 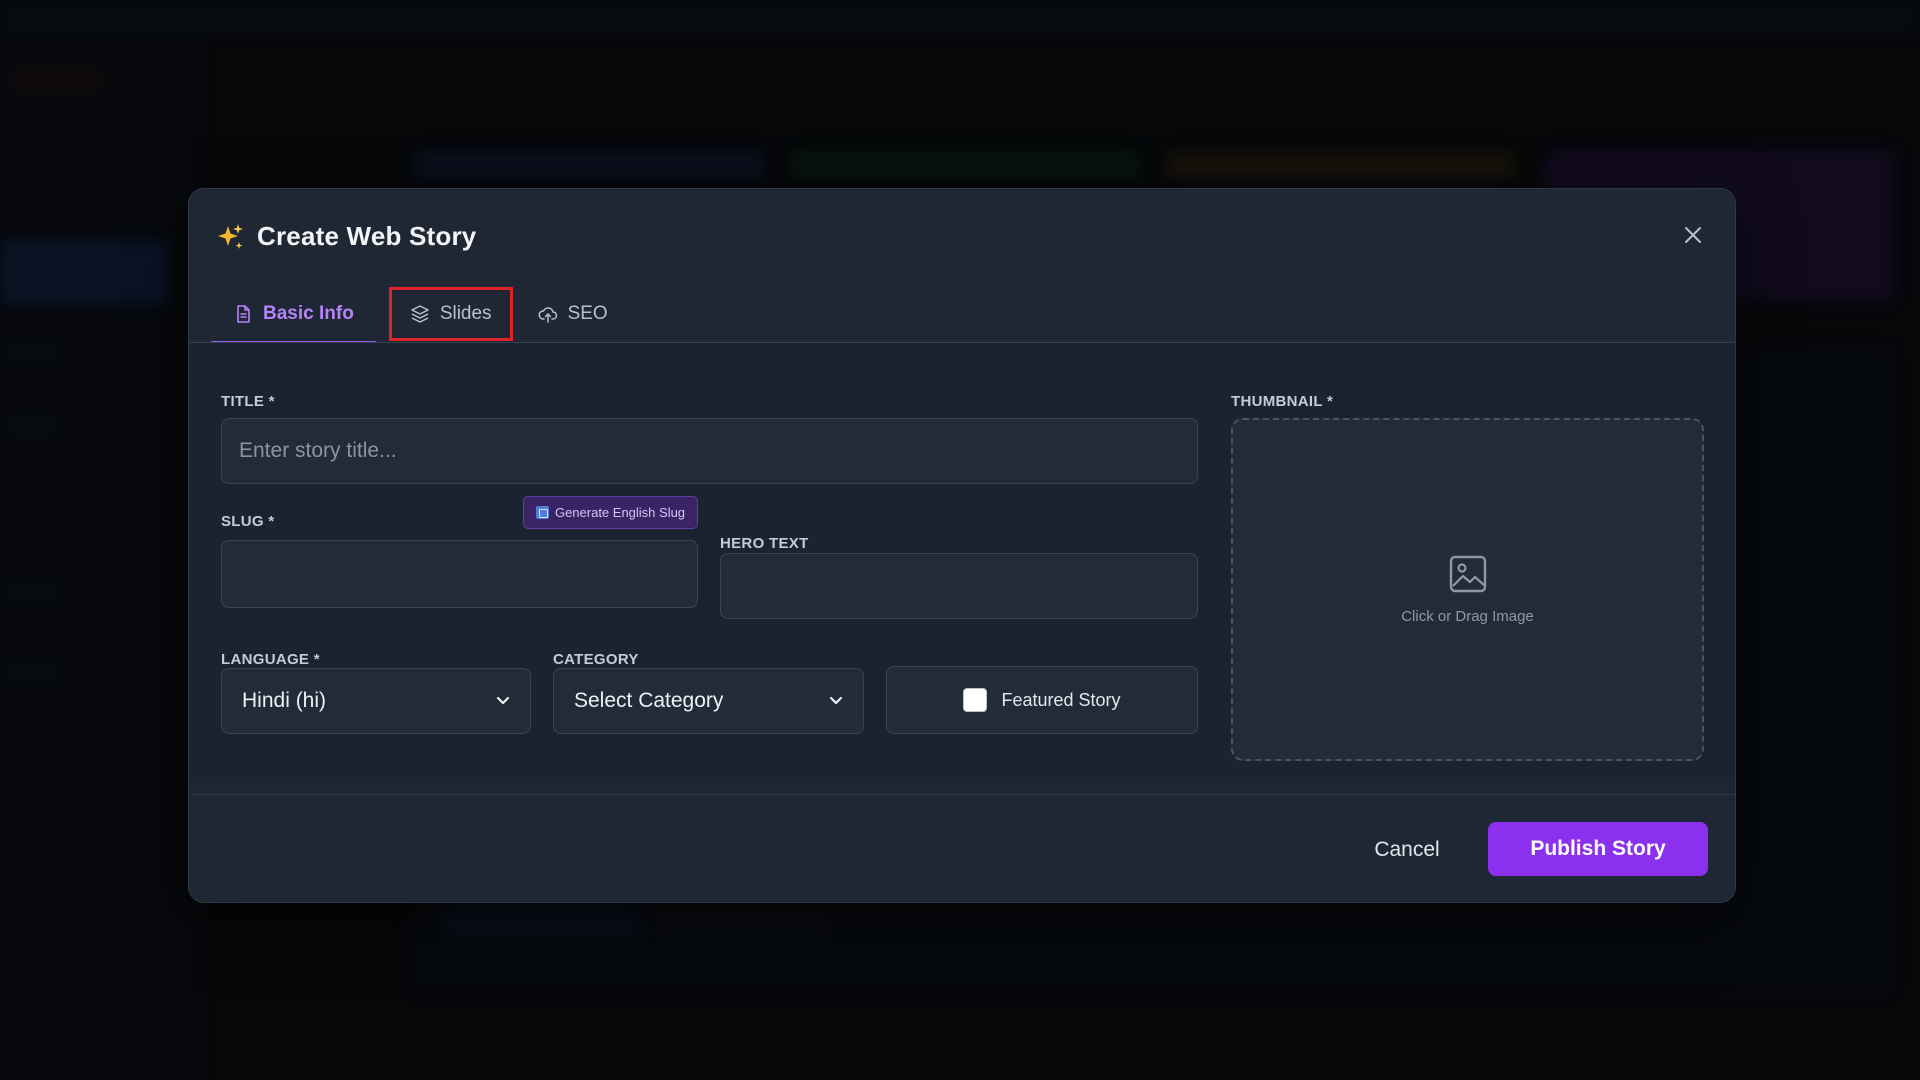 I want to click on layers-icon, so click(x=420, y=314).